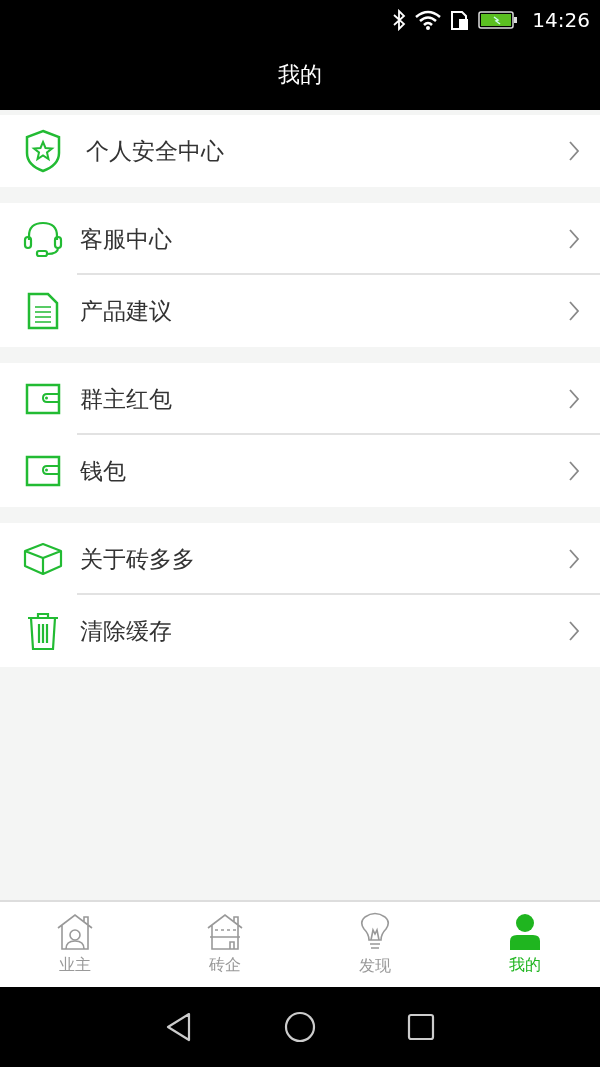 The image size is (600, 1067). What do you see at coordinates (300, 151) in the screenshot?
I see `menu-item: 个人安全中心` at bounding box center [300, 151].